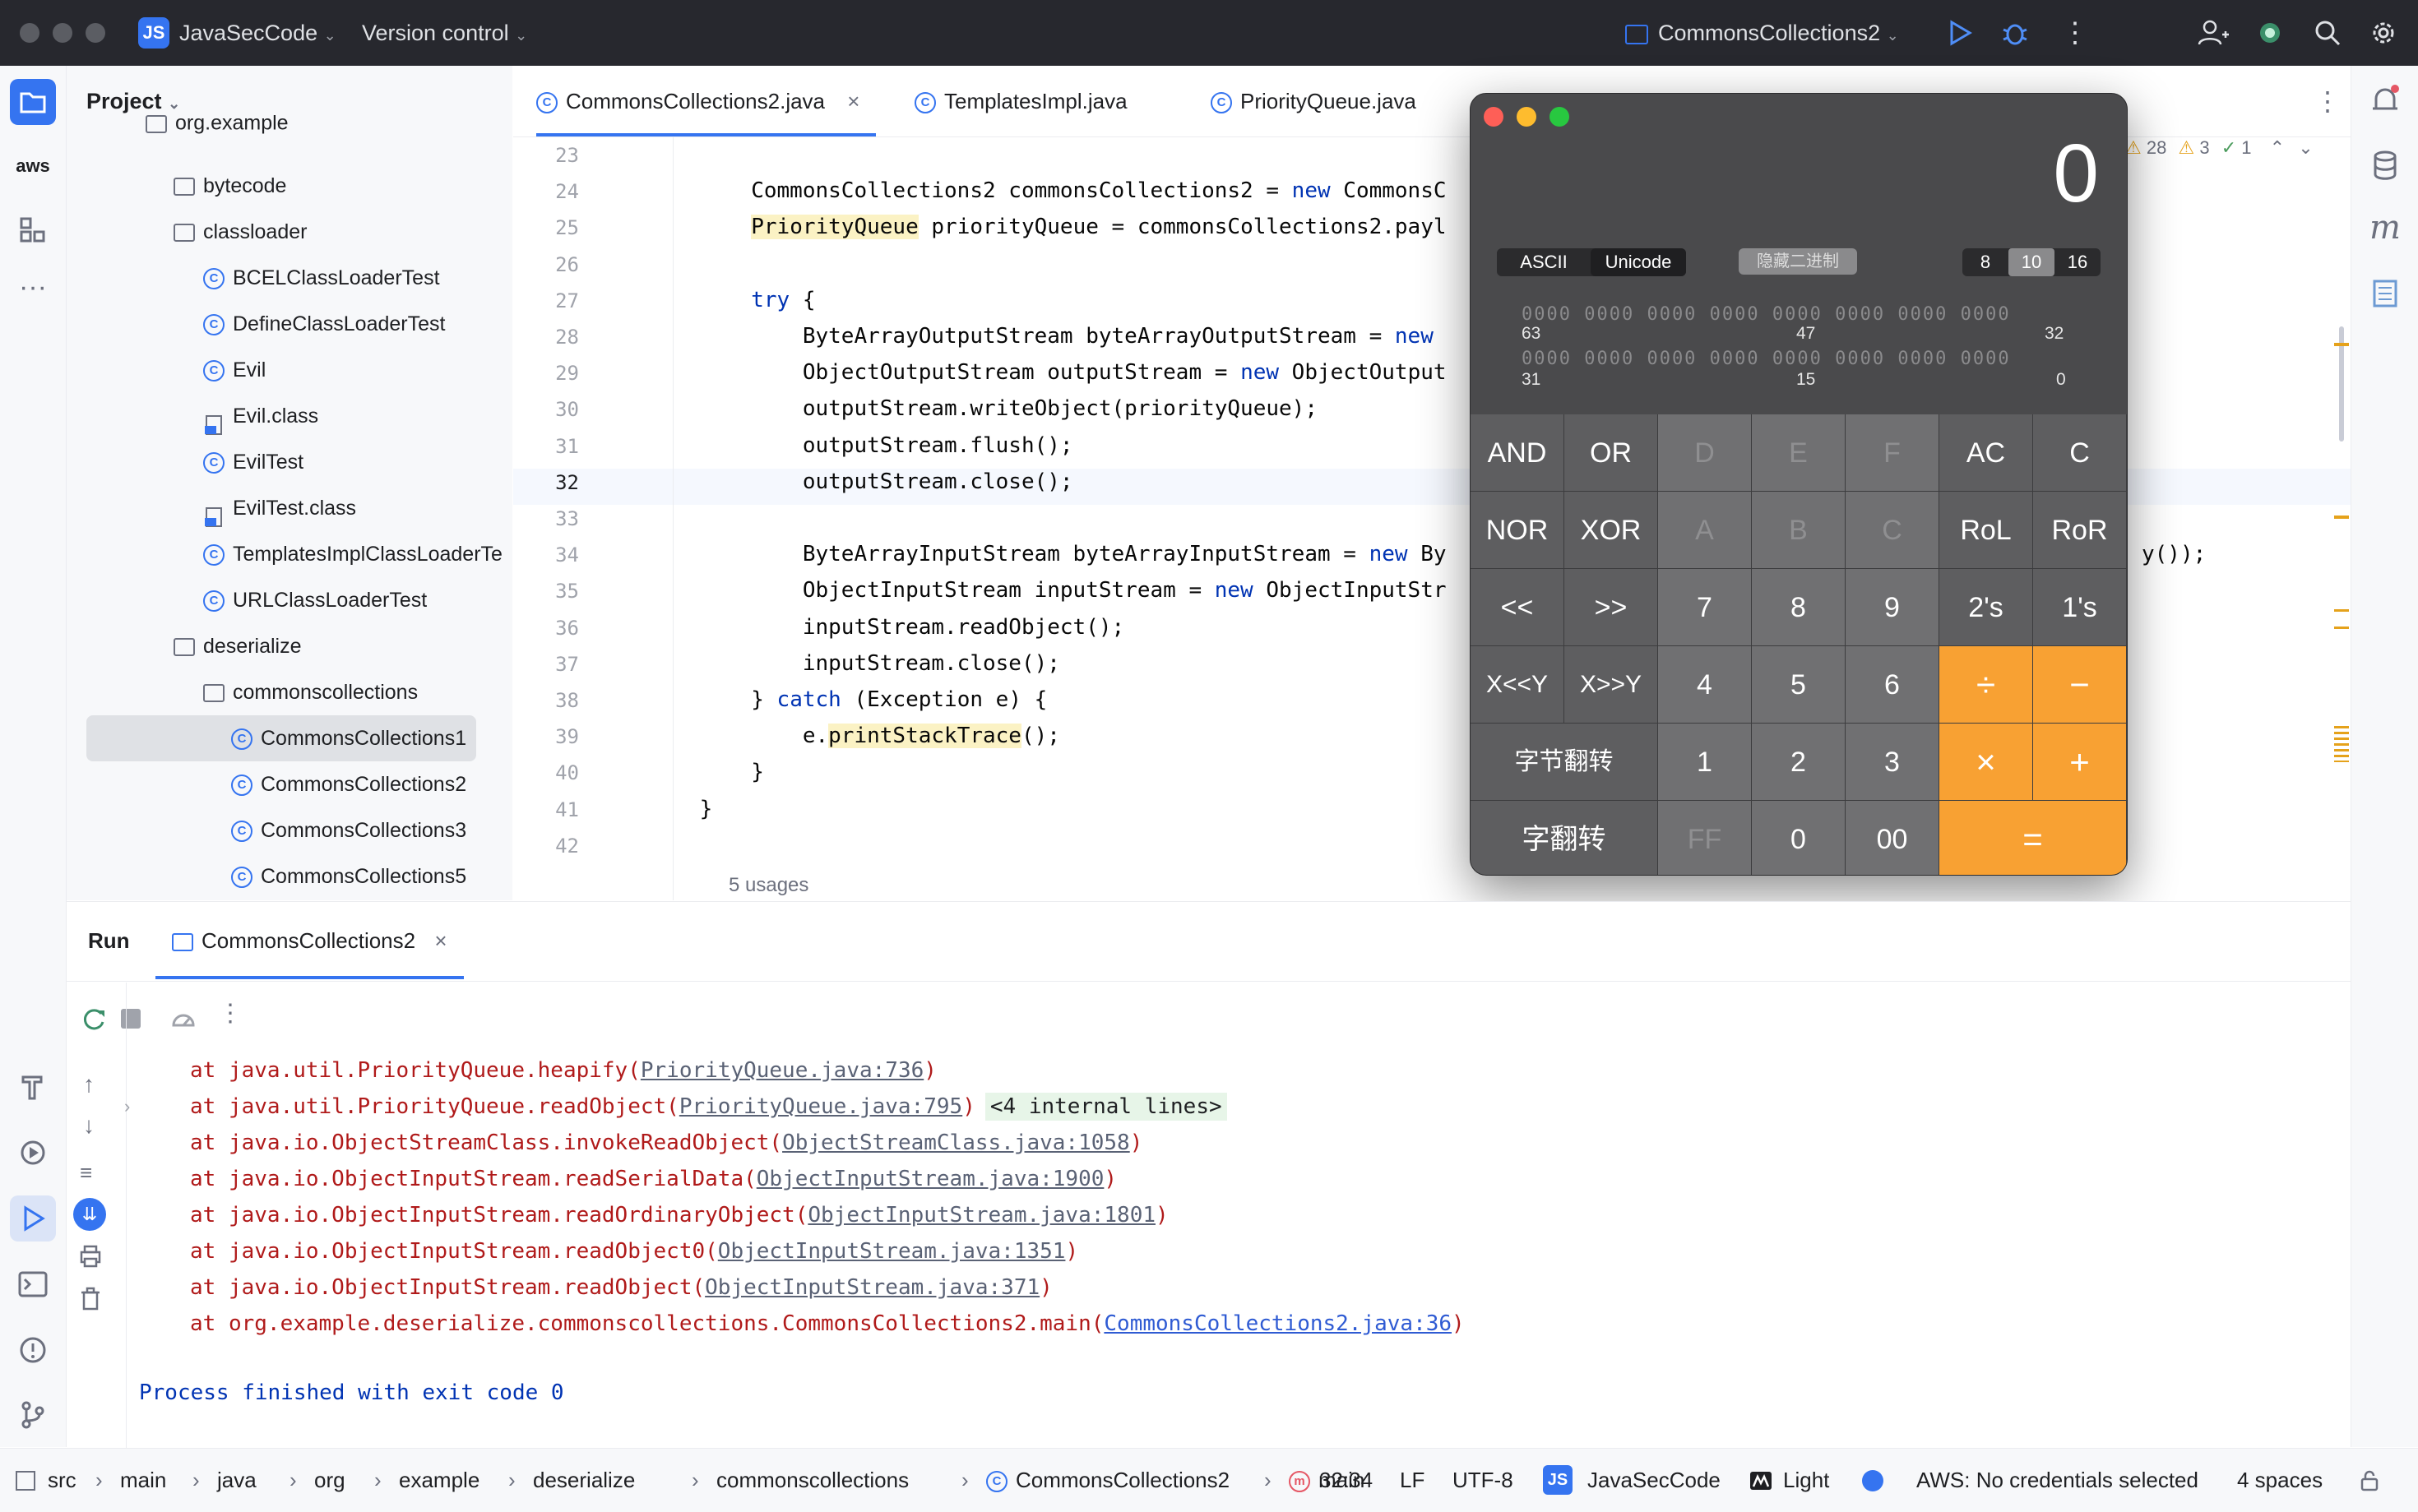 The width and height of the screenshot is (2418, 1512). What do you see at coordinates (2077, 262) in the screenshot?
I see `base-16-option: 16` at bounding box center [2077, 262].